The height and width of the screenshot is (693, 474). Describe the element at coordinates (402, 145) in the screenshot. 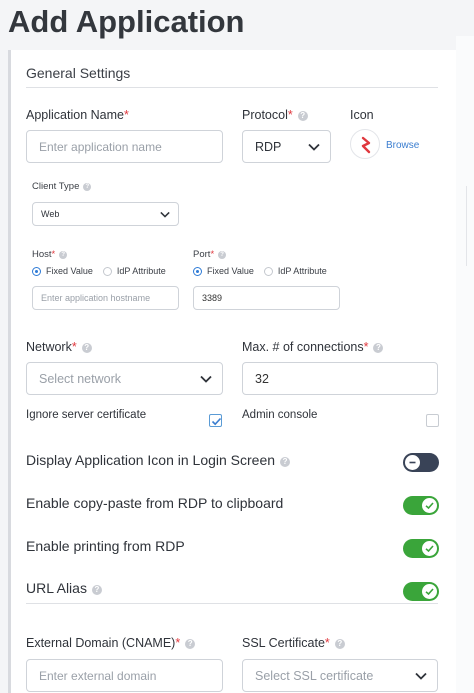

I see `browse-link: Browse` at that location.